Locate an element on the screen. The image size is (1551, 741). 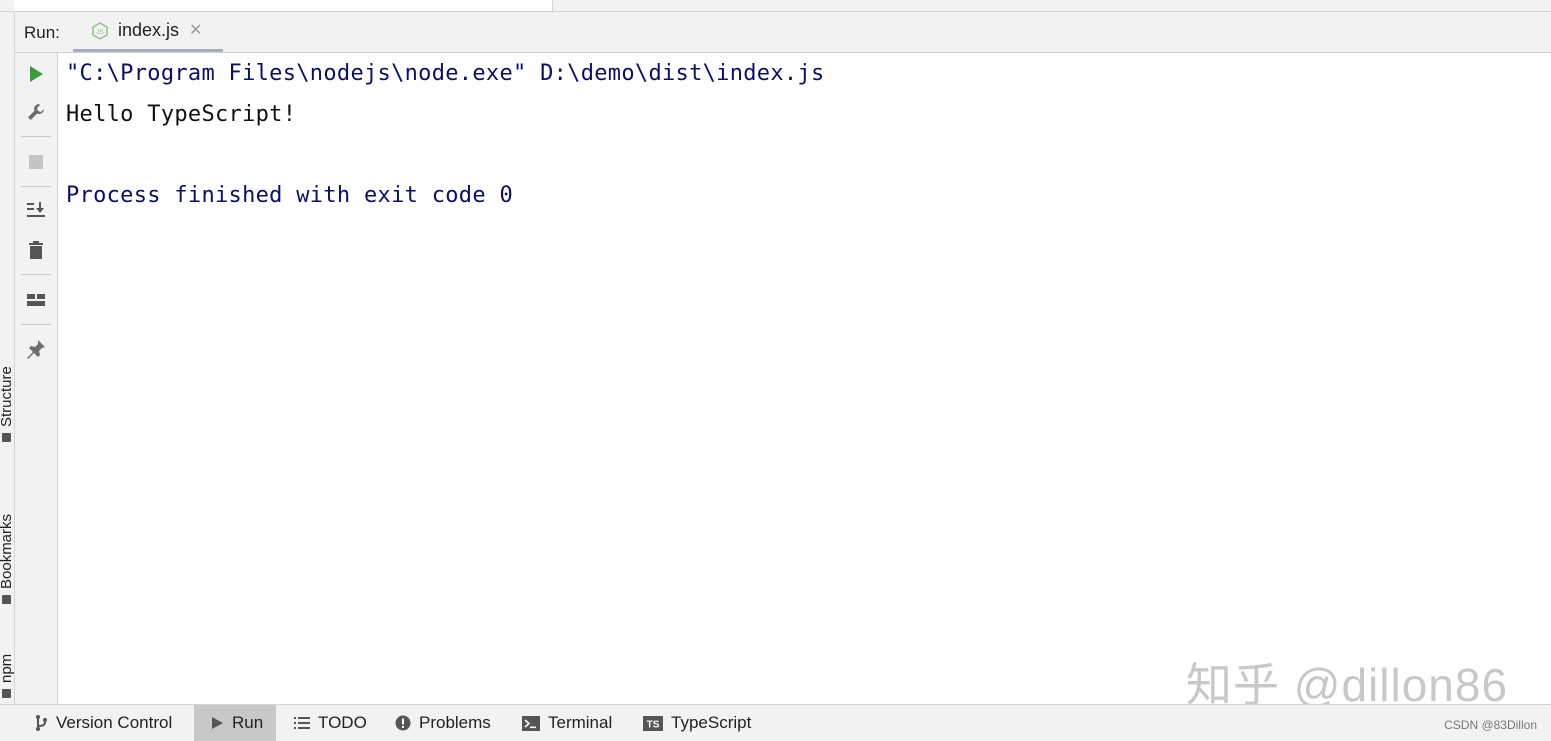
run-tab-label: index.js is located at coordinates (149, 30).